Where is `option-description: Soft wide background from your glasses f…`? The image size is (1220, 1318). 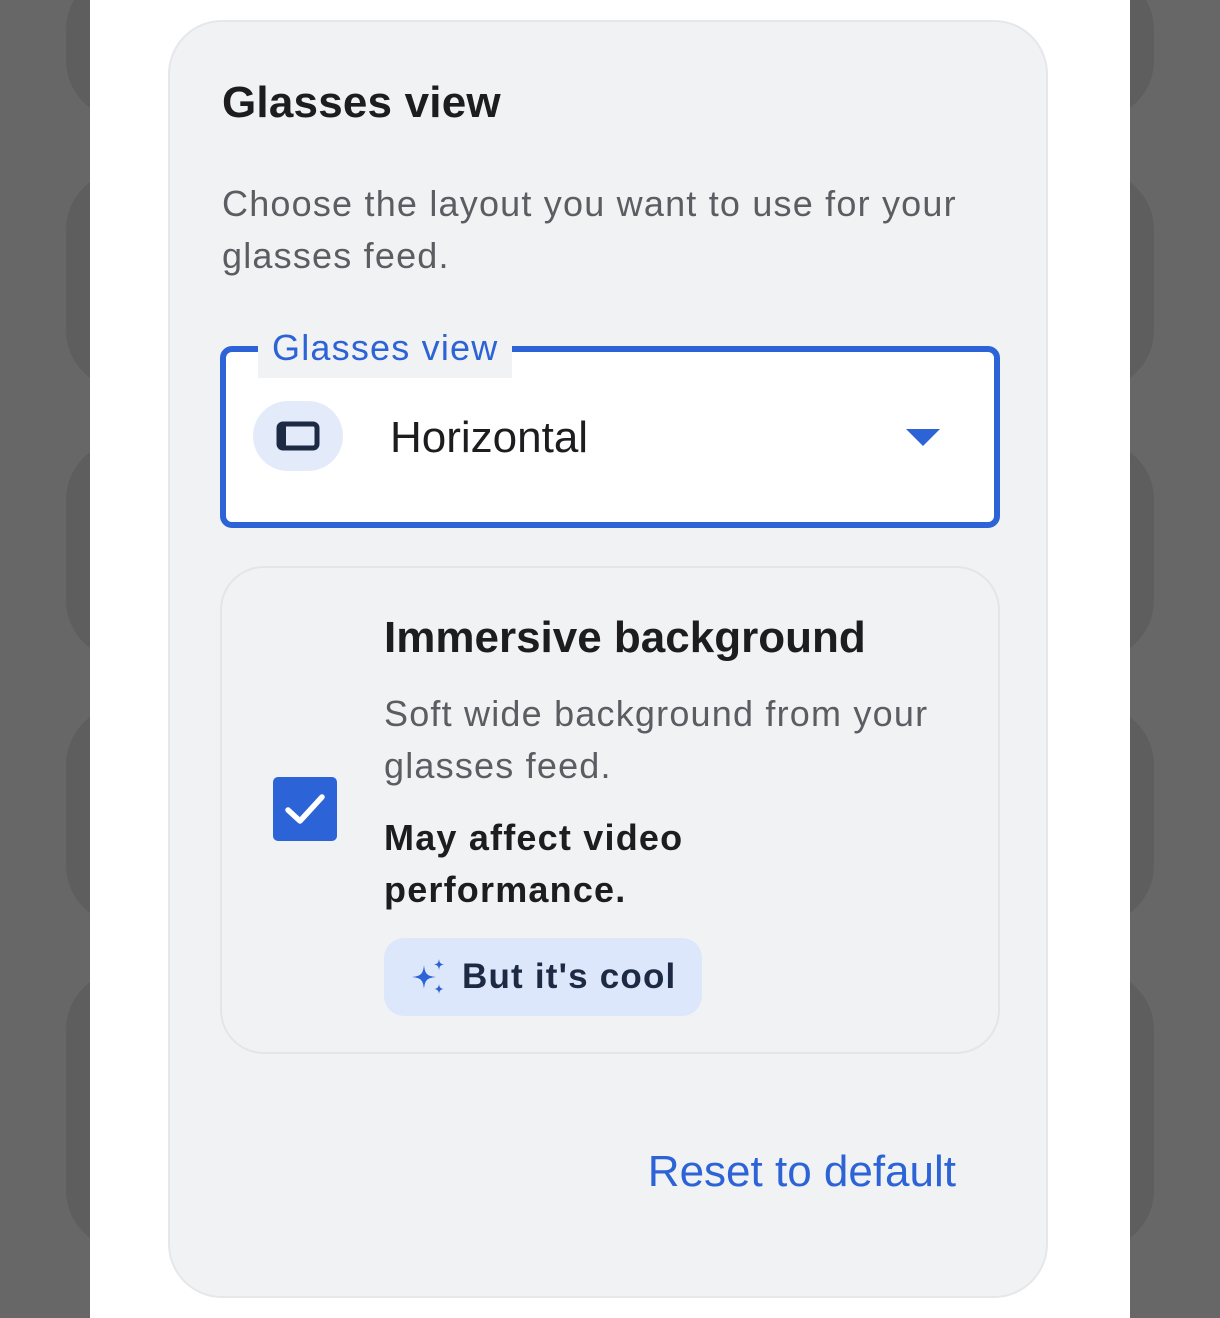
option-description: Soft wide background from your glasses f… is located at coordinates (656, 739).